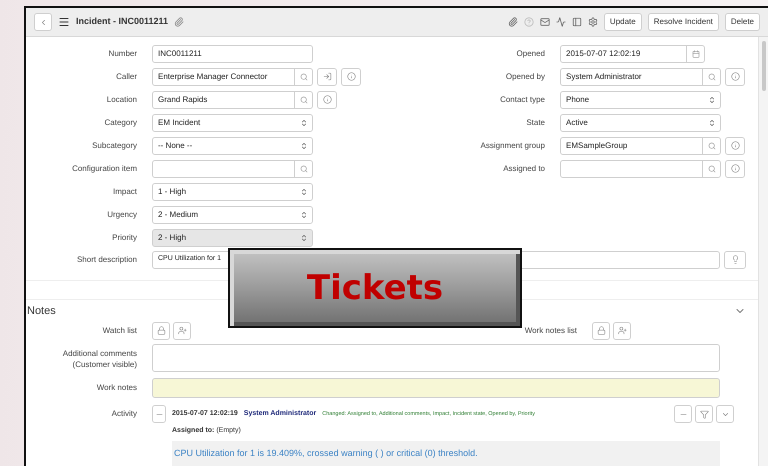  Describe the element at coordinates (123, 414) in the screenshot. I see `field-label: Activity` at that location.